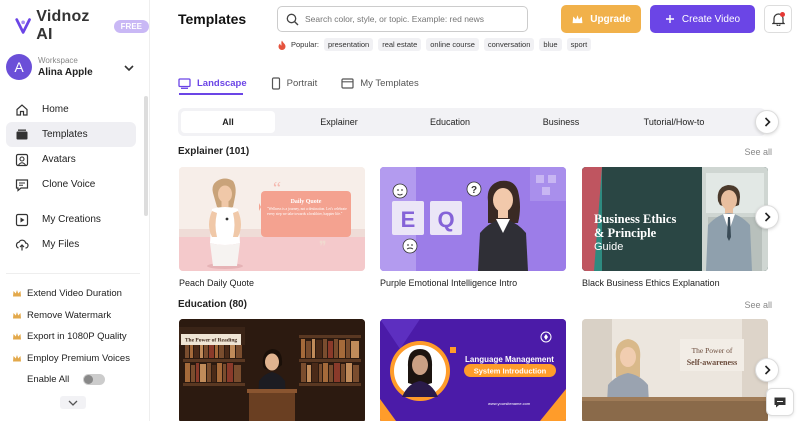  Describe the element at coordinates (184, 83) in the screenshot. I see `landscape-icon` at that location.